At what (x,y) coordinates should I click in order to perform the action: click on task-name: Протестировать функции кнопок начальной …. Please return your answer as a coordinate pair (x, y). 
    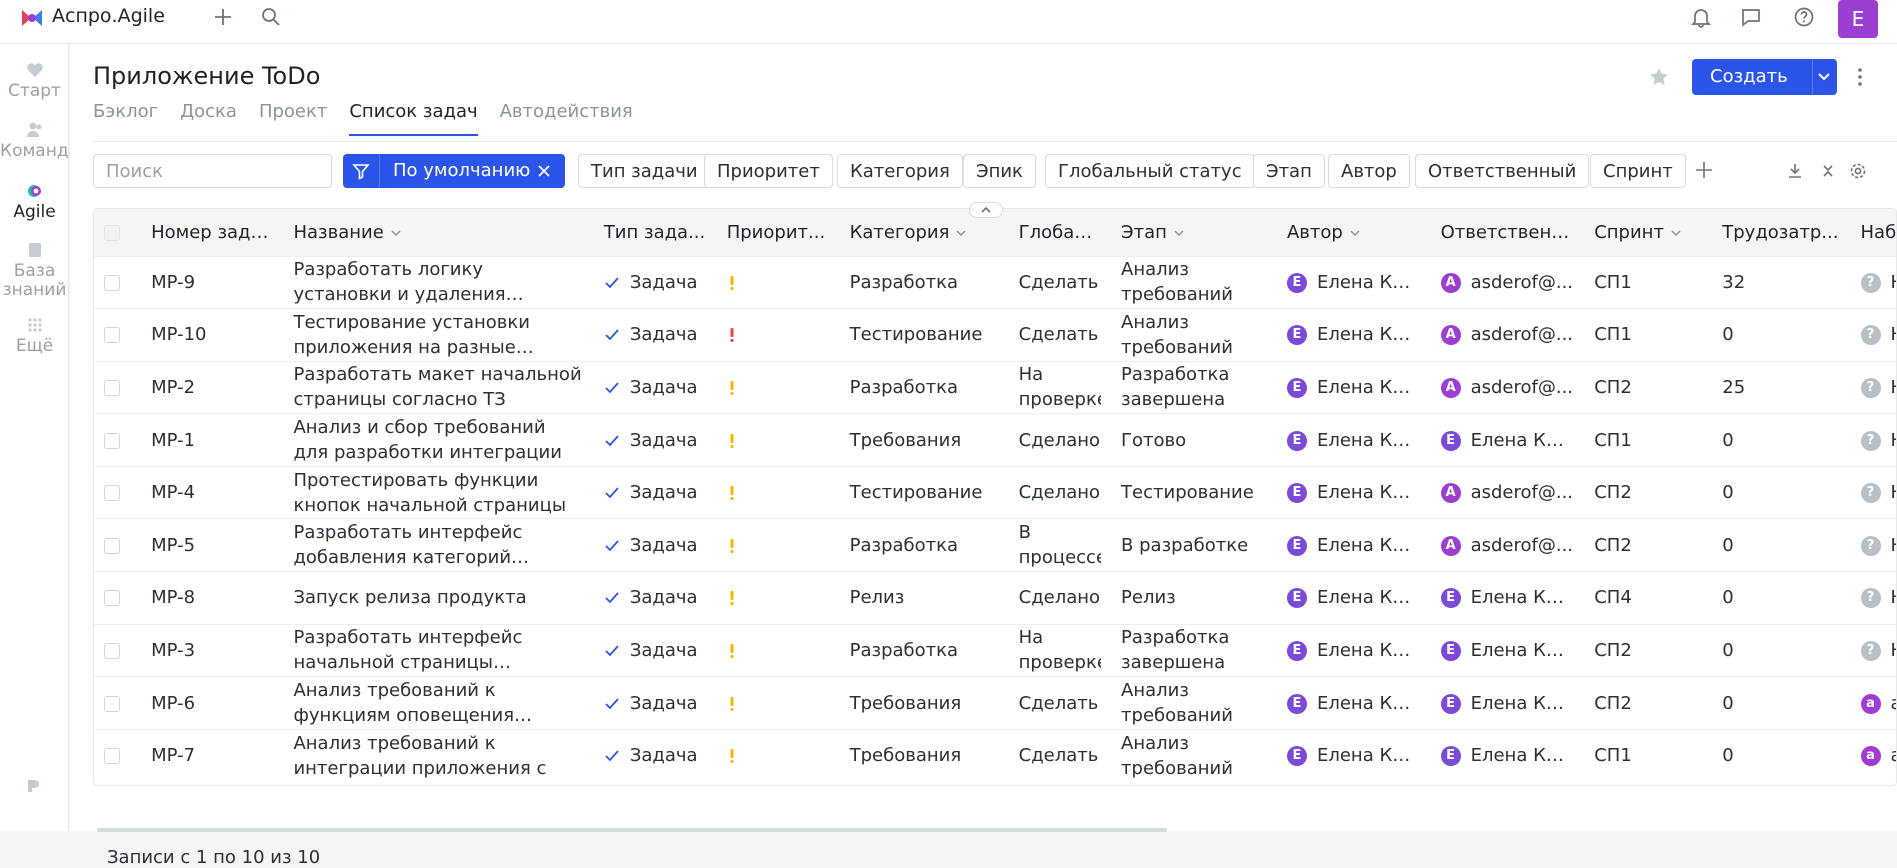
    Looking at the image, I should click on (438, 493).